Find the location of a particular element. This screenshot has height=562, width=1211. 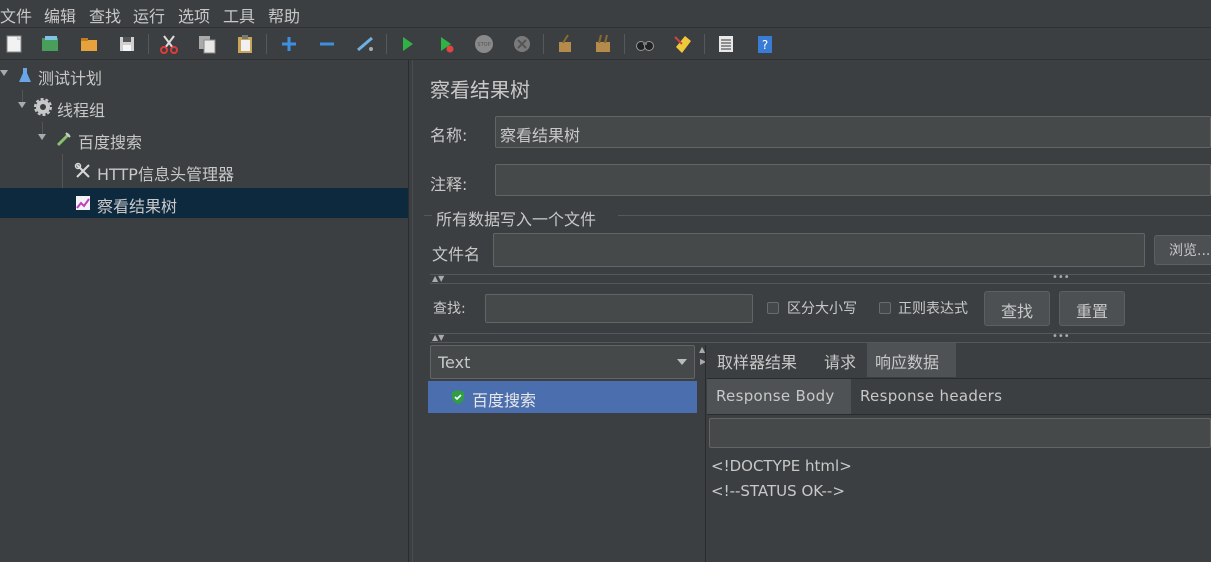

search-icon is located at coordinates (645, 44).